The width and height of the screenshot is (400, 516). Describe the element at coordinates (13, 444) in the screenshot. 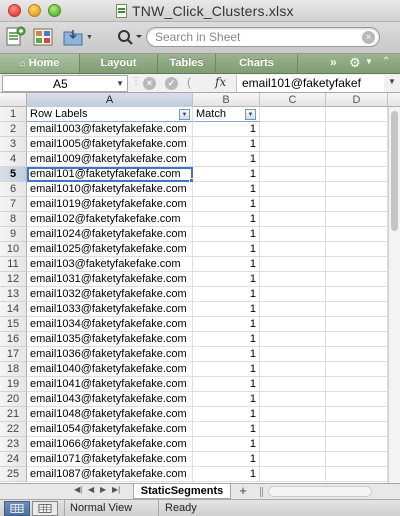

I see `row-header: 23` at that location.